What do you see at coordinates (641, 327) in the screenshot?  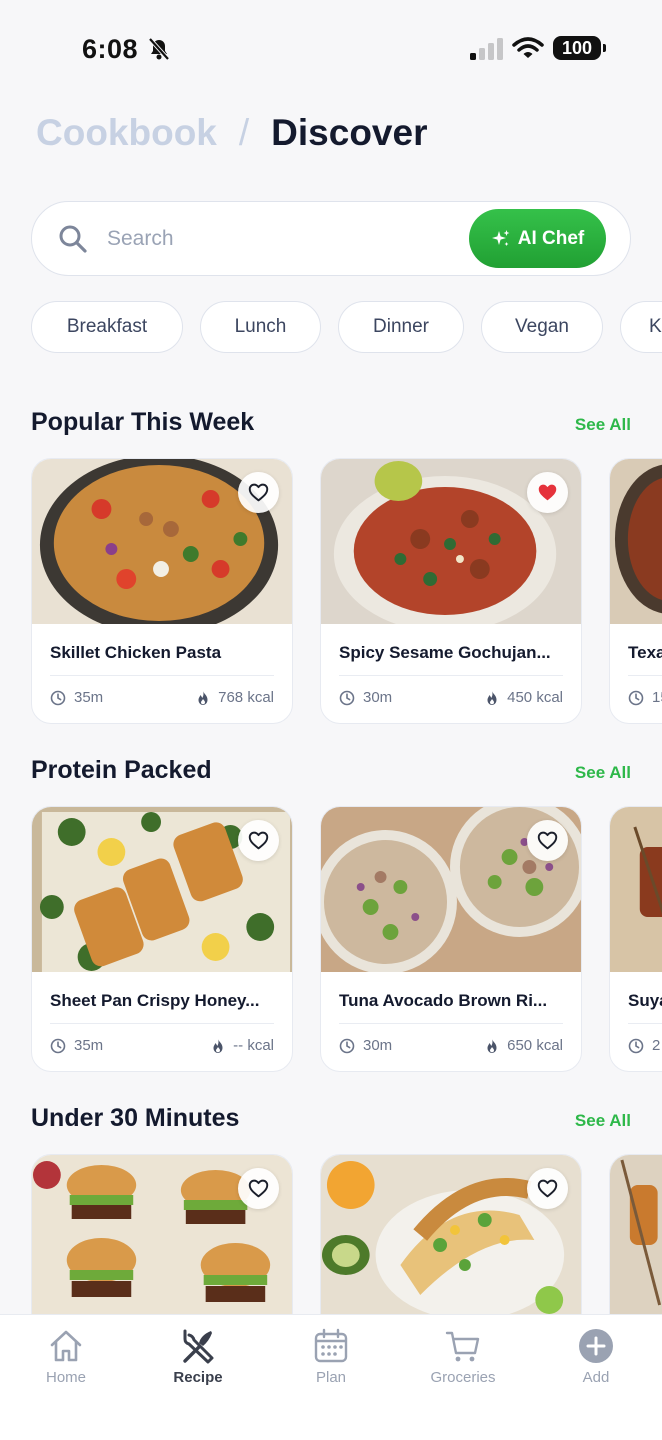 I see `chip-keto: K` at bounding box center [641, 327].